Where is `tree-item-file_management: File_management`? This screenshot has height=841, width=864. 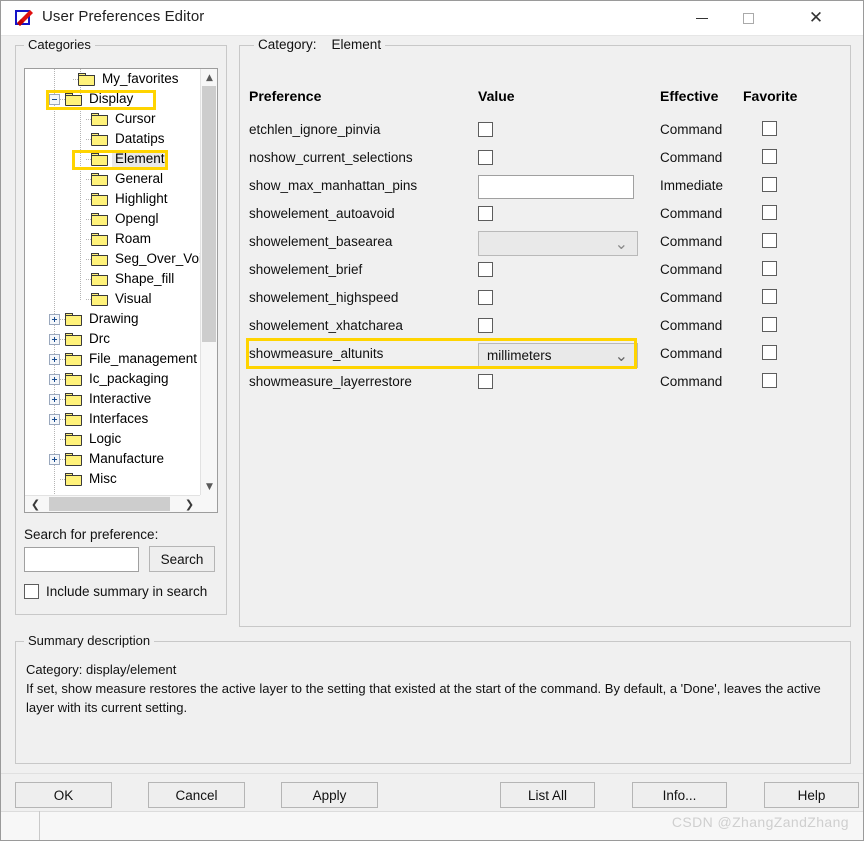
tree-item-file_management: File_management is located at coordinates (112, 359).